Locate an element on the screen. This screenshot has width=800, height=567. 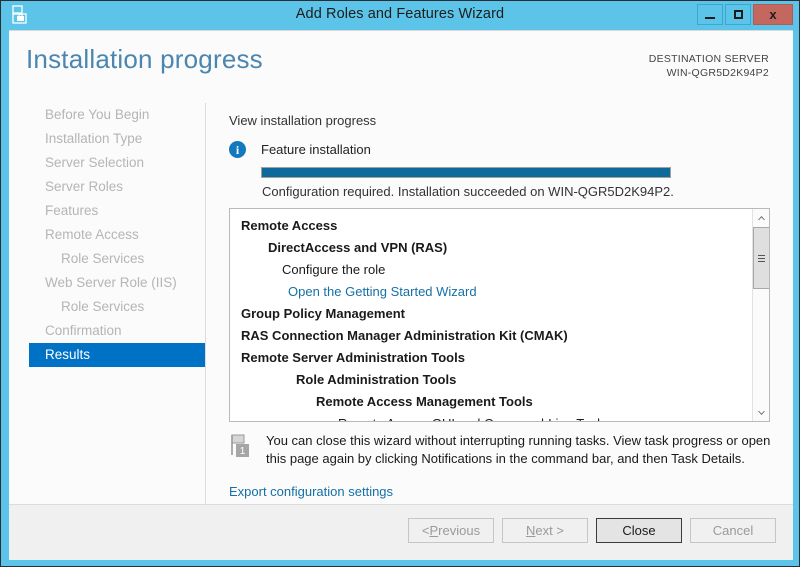
sidebar-item-label: Server Selection is located at coordinates (95, 162).